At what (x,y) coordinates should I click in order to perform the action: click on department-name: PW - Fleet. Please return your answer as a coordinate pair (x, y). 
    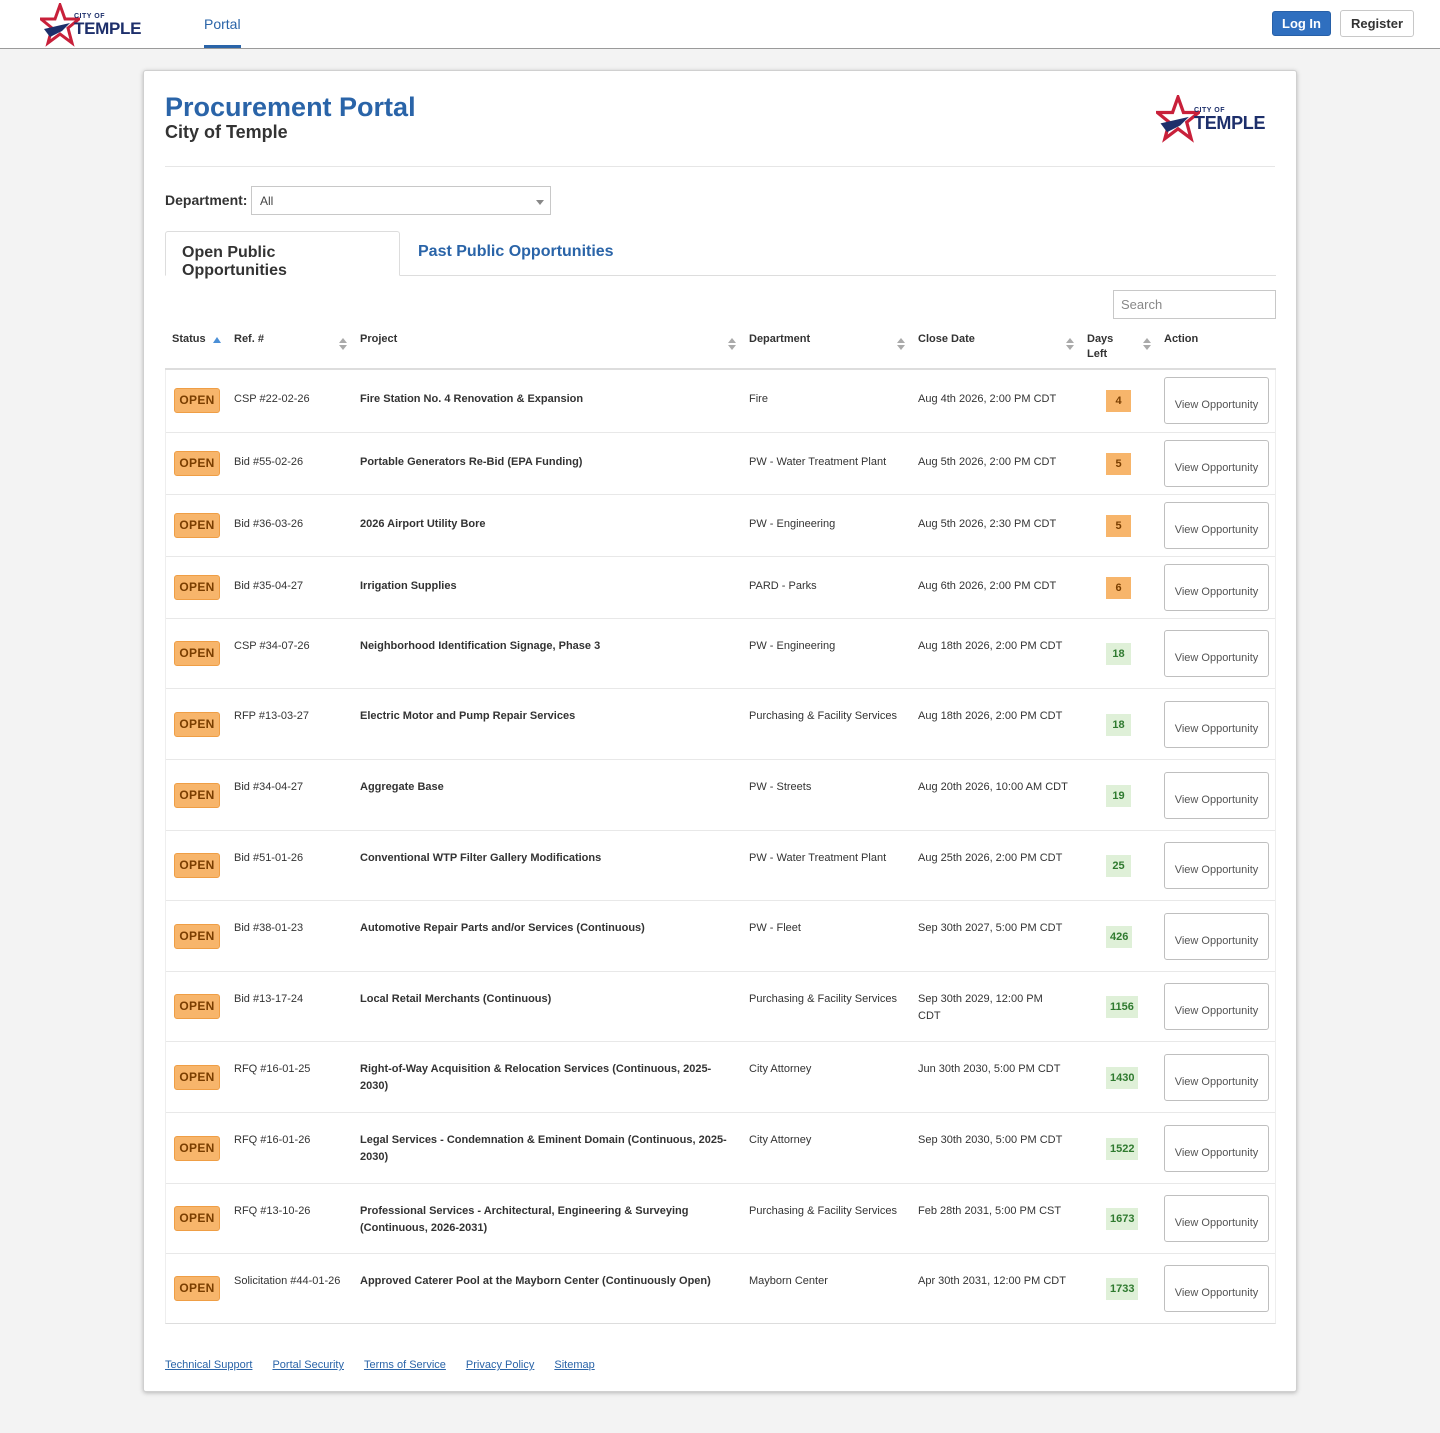
    Looking at the image, I should click on (775, 928).